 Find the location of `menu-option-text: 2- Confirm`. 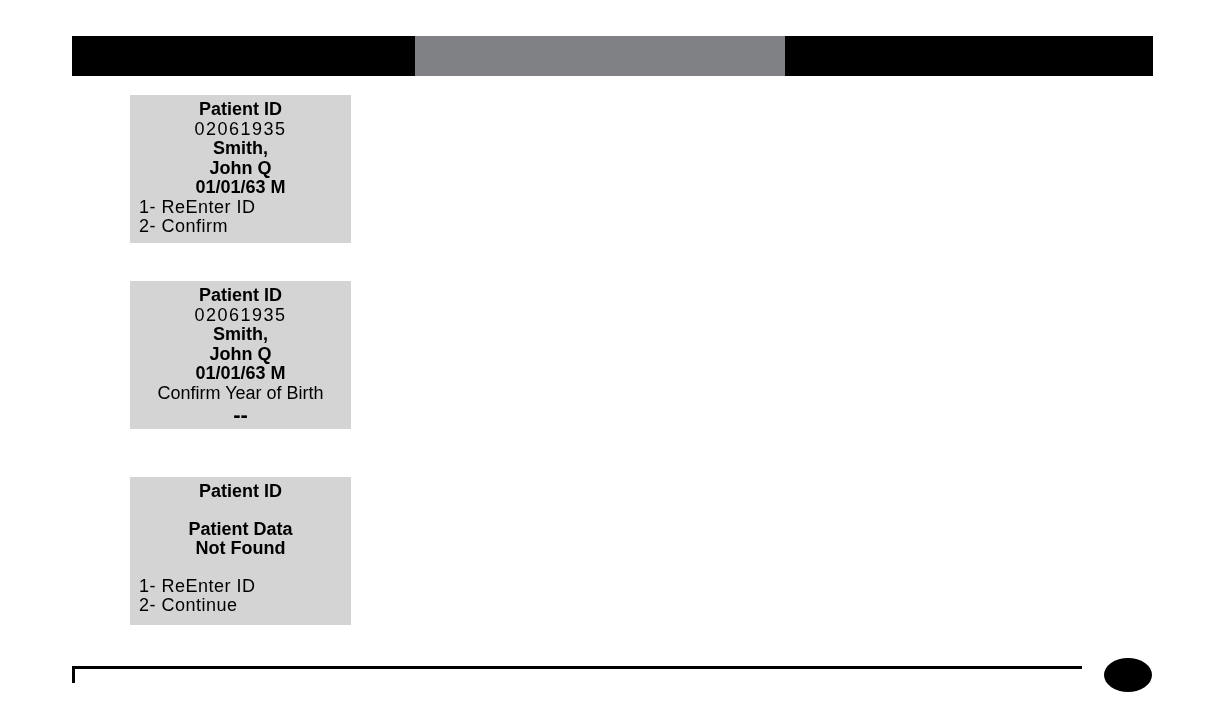

menu-option-text: 2- Confirm is located at coordinates (184, 227).